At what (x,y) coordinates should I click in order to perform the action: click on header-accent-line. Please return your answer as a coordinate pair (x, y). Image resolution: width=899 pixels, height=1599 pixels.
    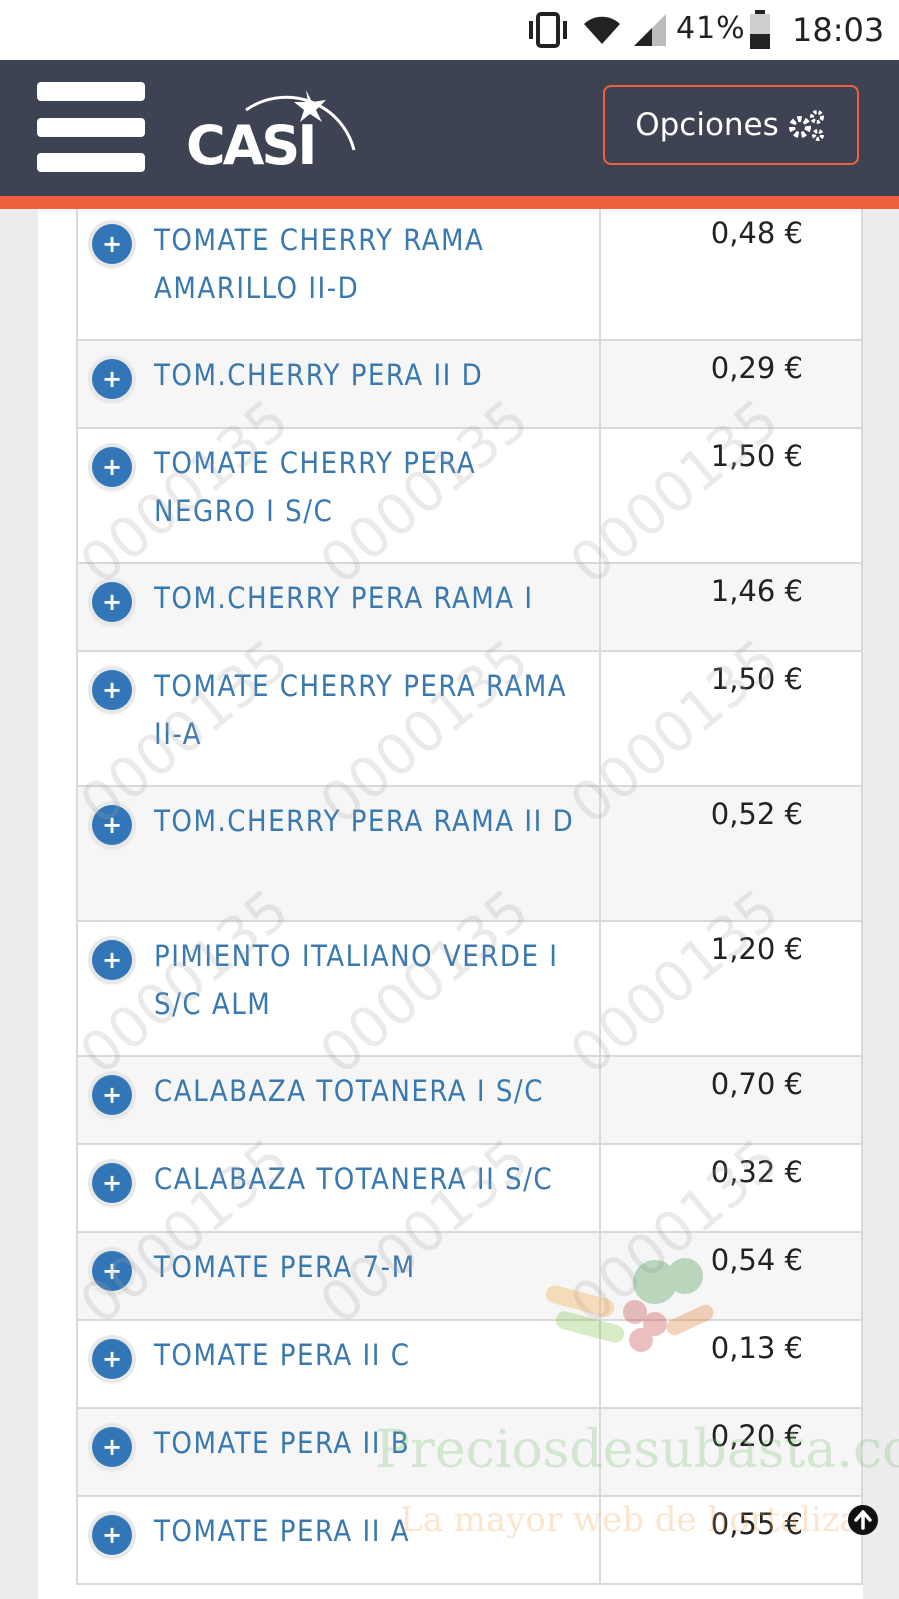
    Looking at the image, I should click on (449, 202).